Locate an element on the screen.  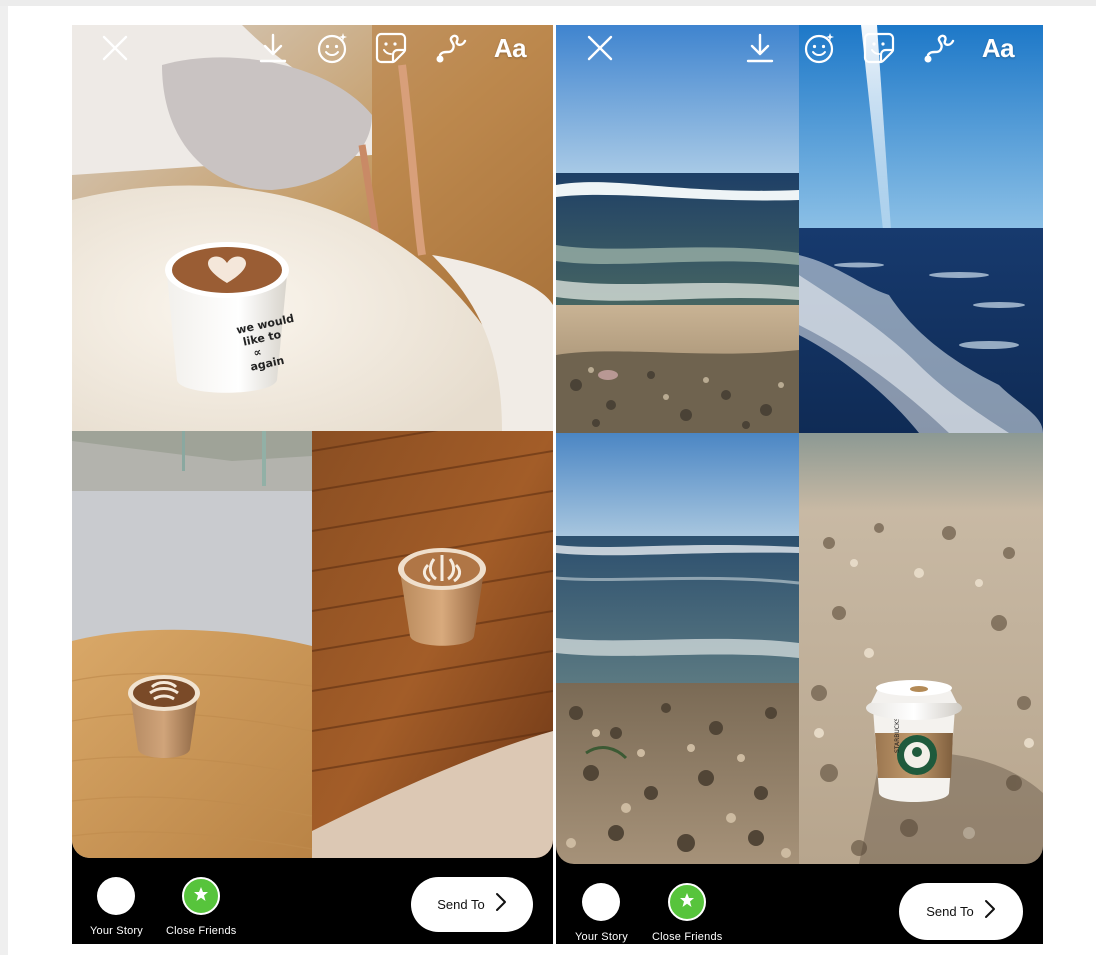
svg-text: STARBUCKS is located at coordinates (897, 735).